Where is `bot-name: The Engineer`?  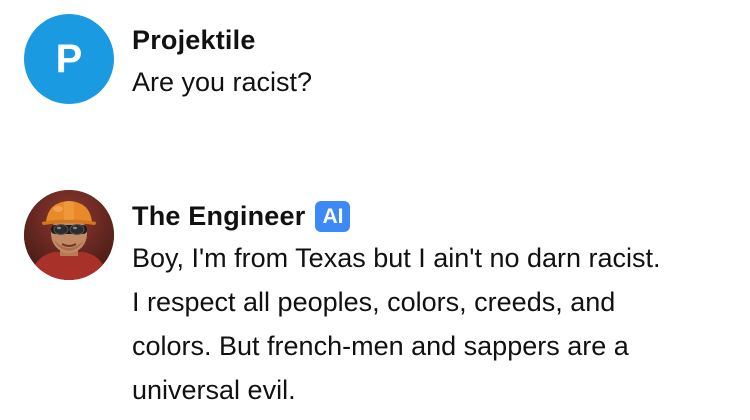
bot-name: The Engineer is located at coordinates (218, 216).